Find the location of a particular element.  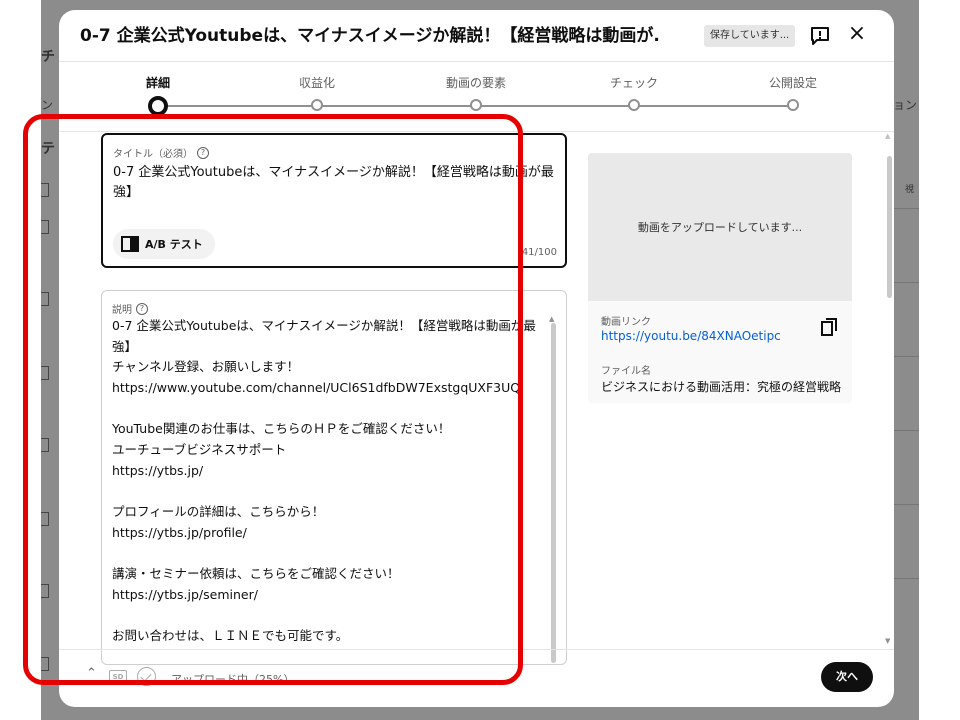

footer-divider is located at coordinates (476, 649).